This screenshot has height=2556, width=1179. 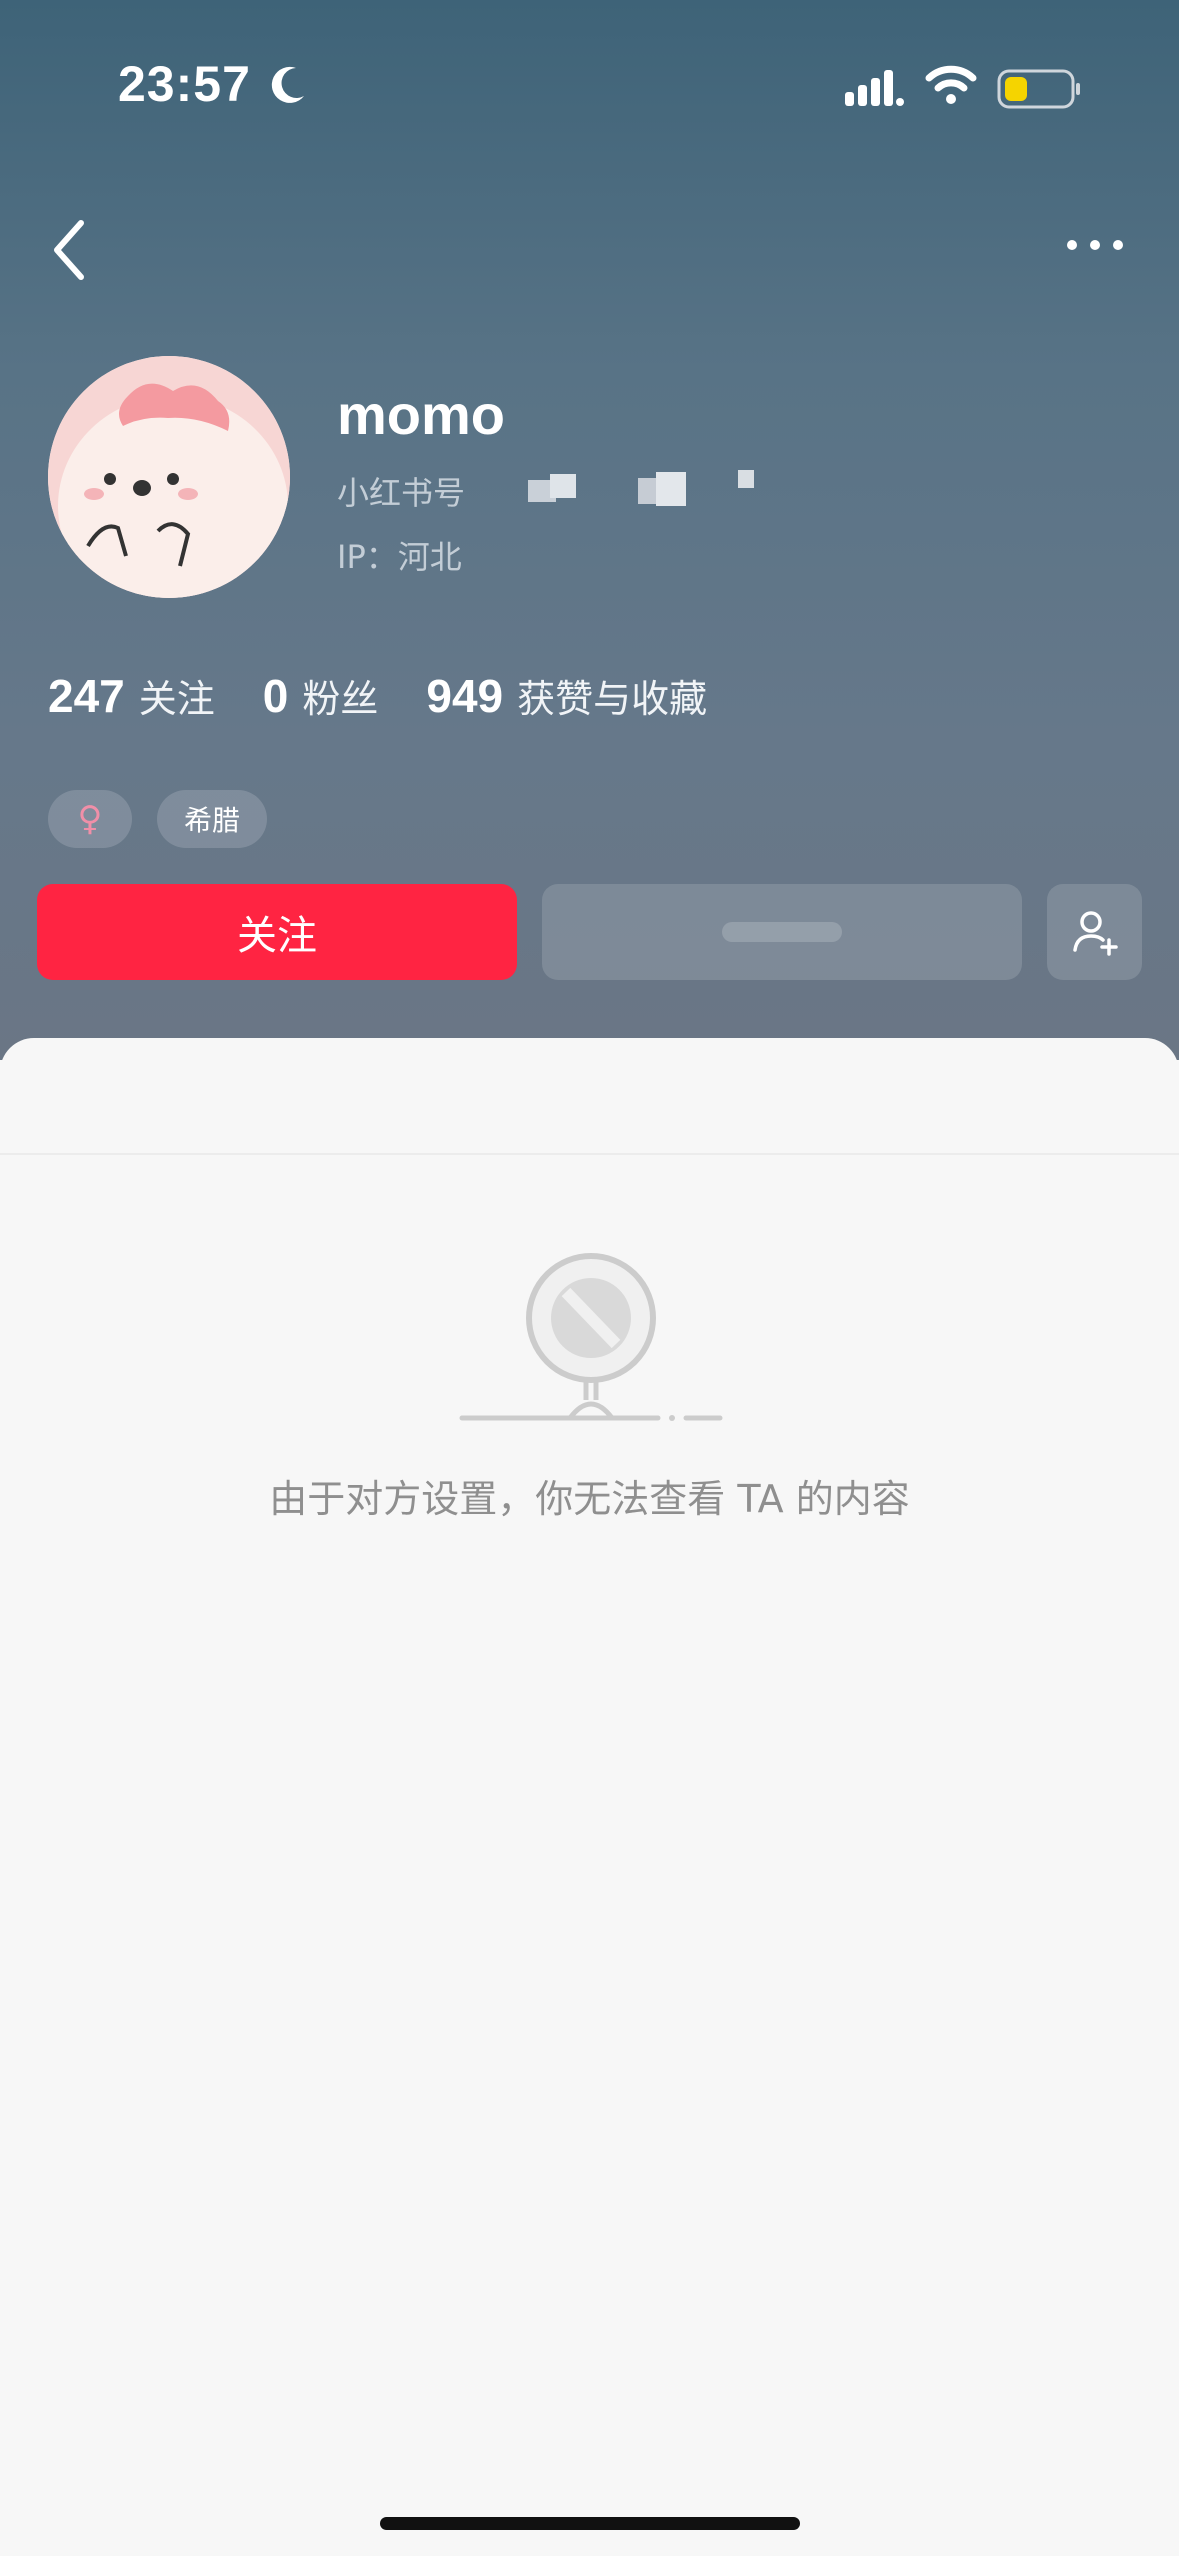 What do you see at coordinates (86, 696) in the screenshot?
I see `stat-value: 247` at bounding box center [86, 696].